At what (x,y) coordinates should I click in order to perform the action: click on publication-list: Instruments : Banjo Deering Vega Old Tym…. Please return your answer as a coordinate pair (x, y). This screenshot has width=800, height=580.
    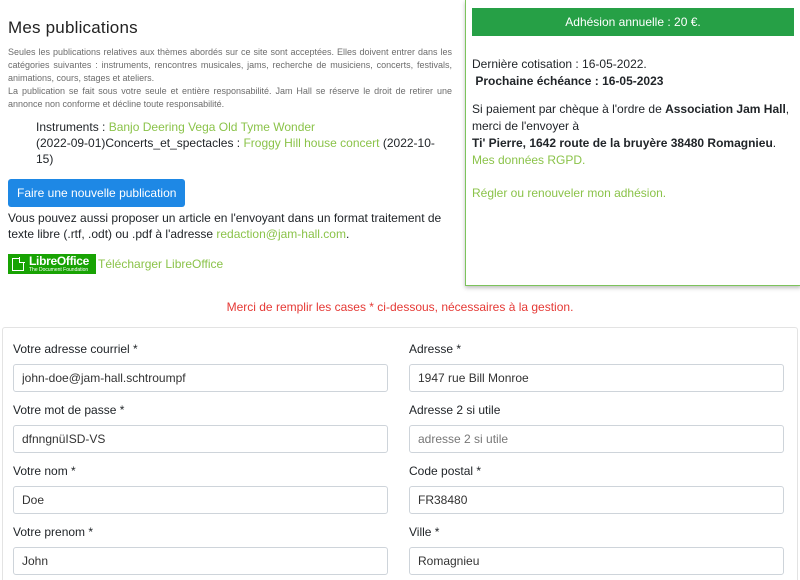
    Looking at the image, I should click on (244, 143).